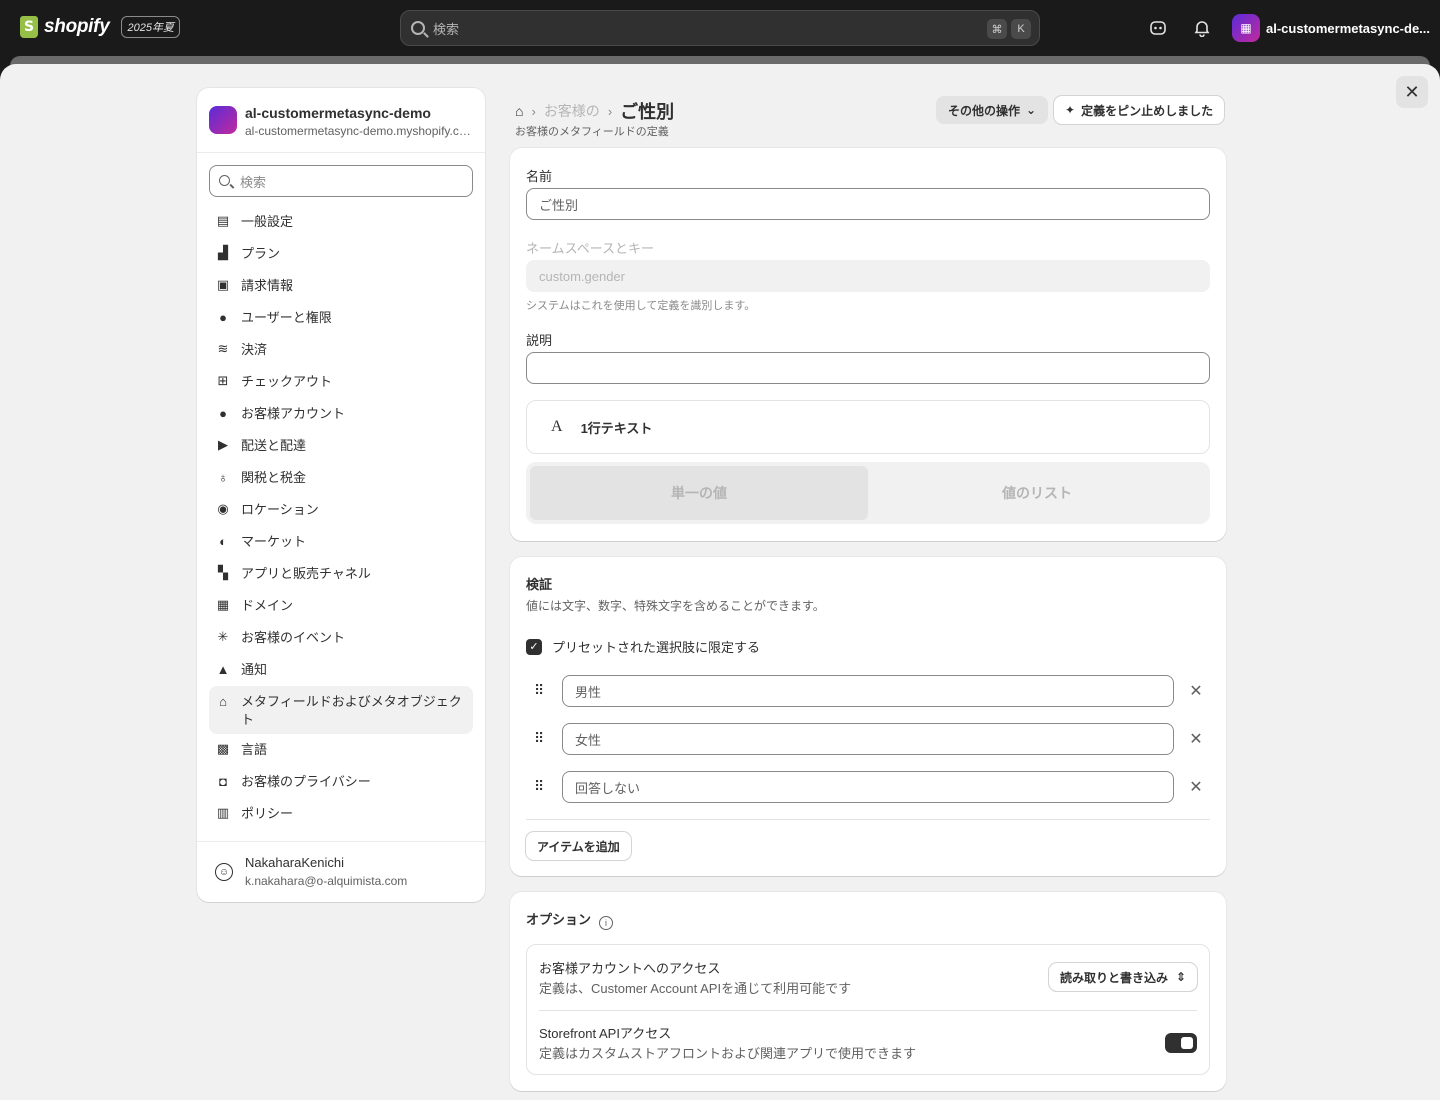 This screenshot has width=1440, height=1100. I want to click on sidebar-item-plan: ▟ プラン, so click(341, 254).